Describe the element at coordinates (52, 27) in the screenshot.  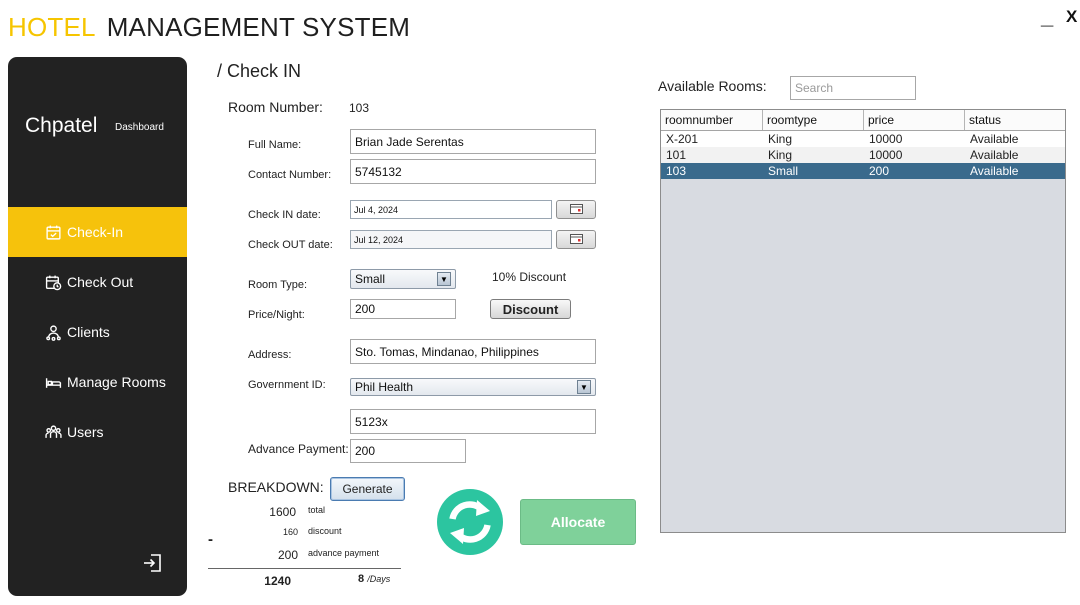
I see `app-title-accent: HOTEL` at that location.